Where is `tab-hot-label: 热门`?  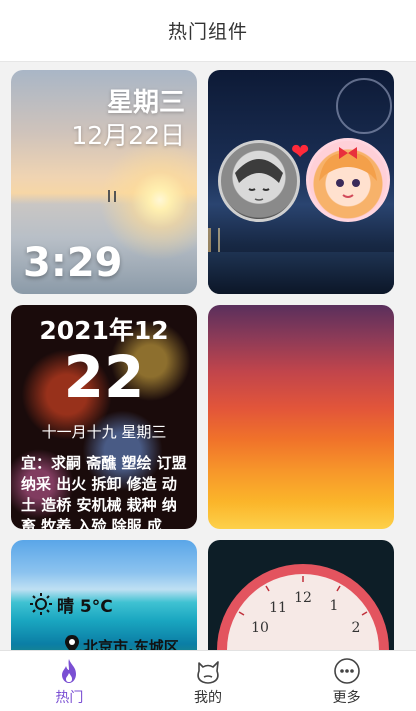 tab-hot-label: 热门 is located at coordinates (69, 698).